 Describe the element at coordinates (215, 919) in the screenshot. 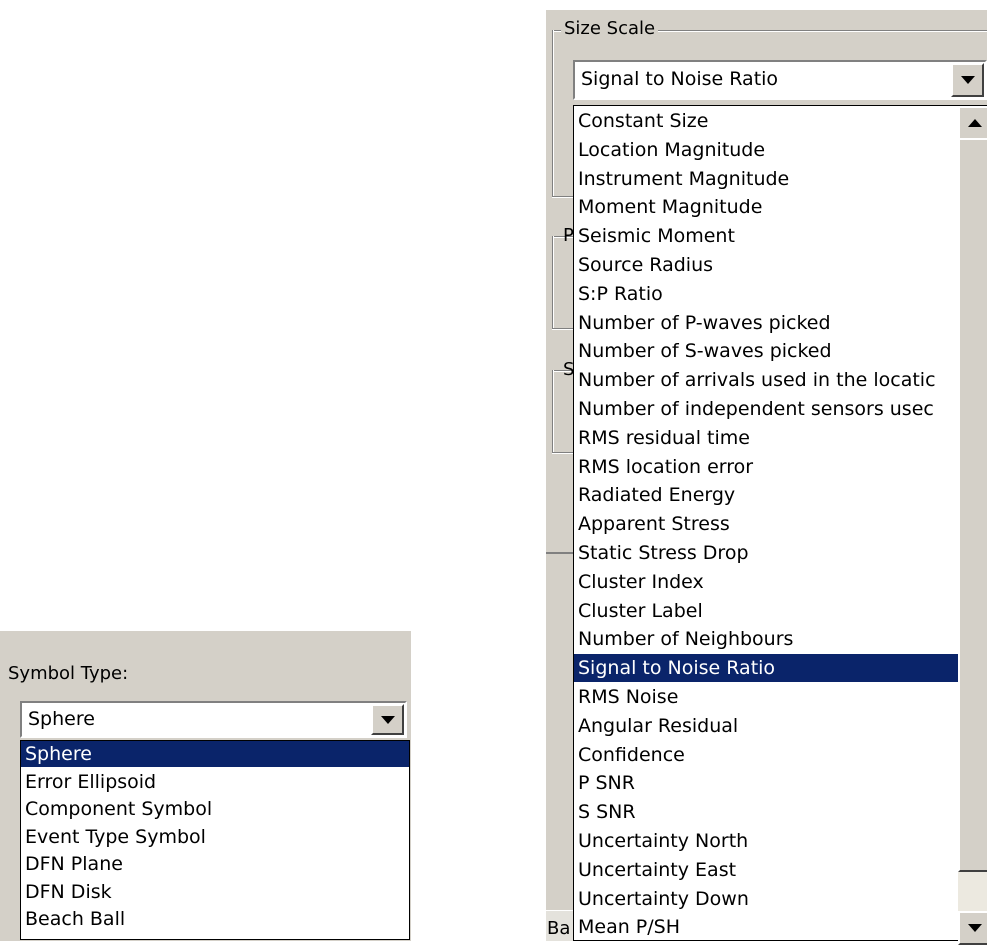

I see `list-item: Beach Ball` at that location.